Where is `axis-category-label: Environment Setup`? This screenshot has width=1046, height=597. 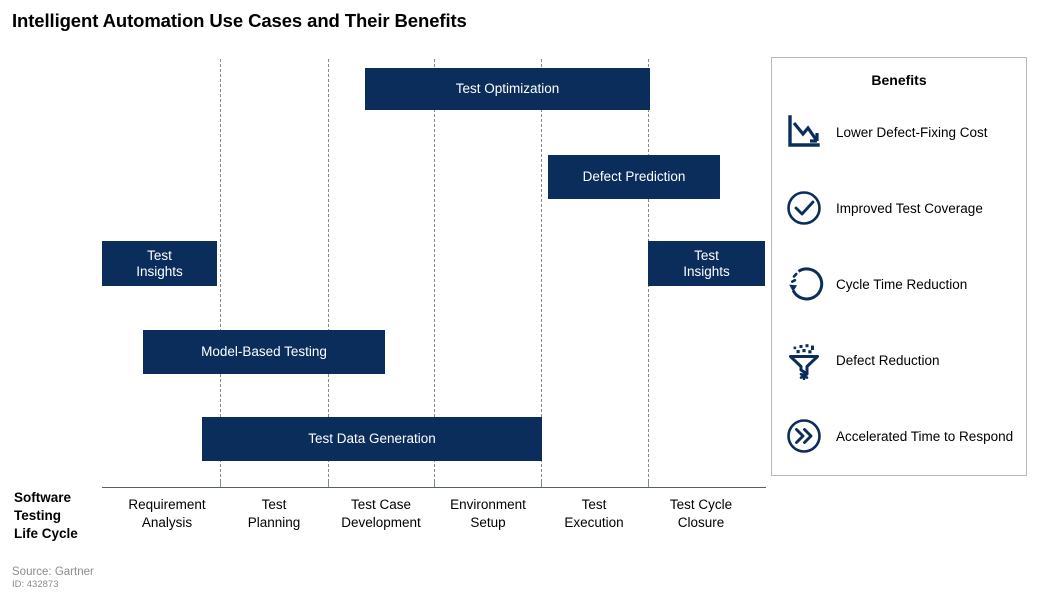
axis-category-label: Environment Setup is located at coordinates (488, 513).